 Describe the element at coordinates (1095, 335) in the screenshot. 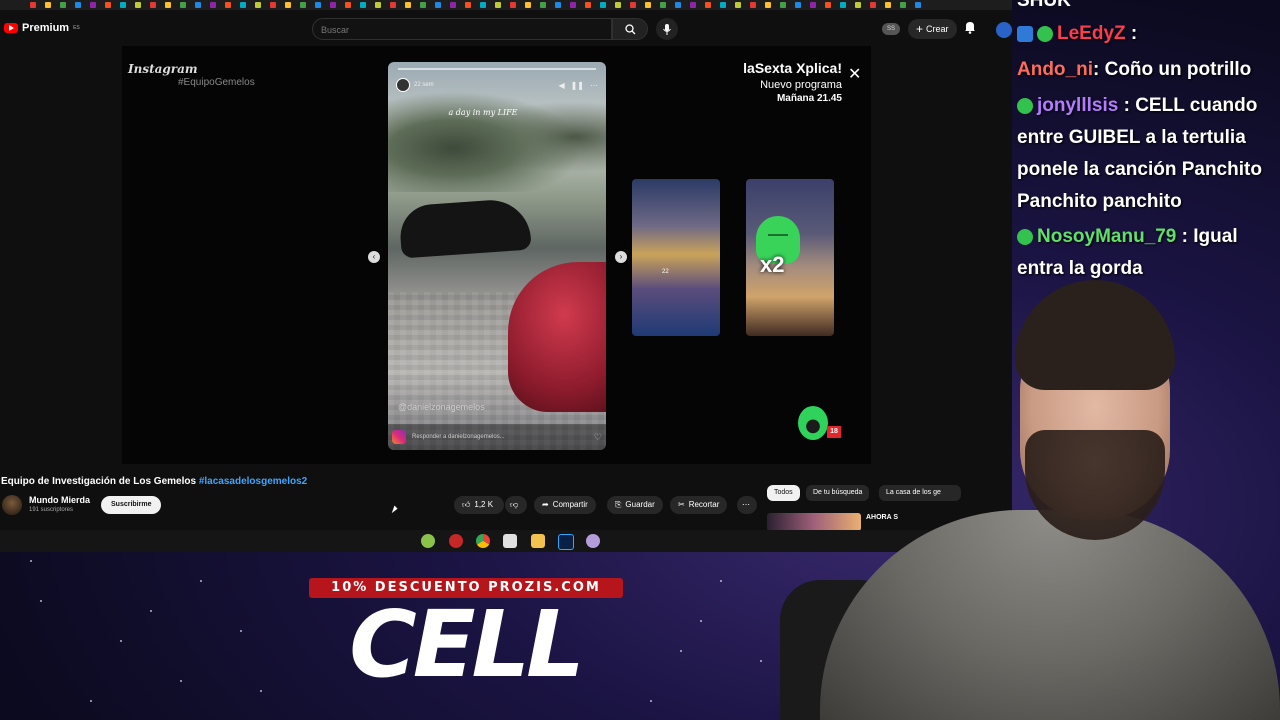

I see `streamer-hair` at that location.